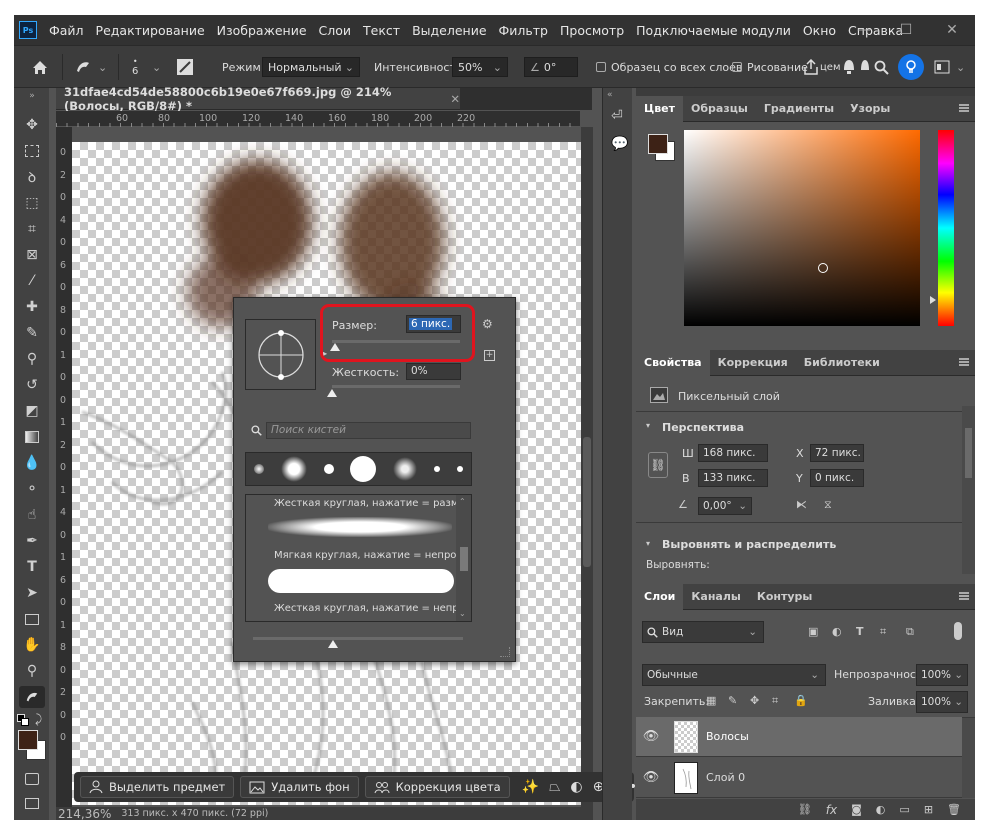 The width and height of the screenshot is (991, 835). What do you see at coordinates (801, 504) in the screenshot?
I see `flip-horizontal-icon: ⧔` at bounding box center [801, 504].